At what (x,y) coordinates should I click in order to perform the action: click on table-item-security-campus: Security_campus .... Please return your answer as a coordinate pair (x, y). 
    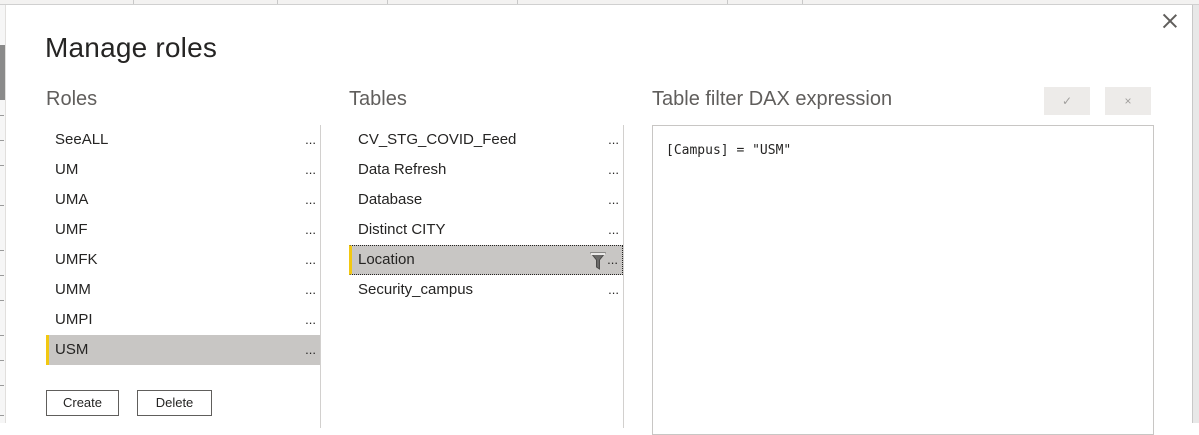
    Looking at the image, I should click on (486, 290).